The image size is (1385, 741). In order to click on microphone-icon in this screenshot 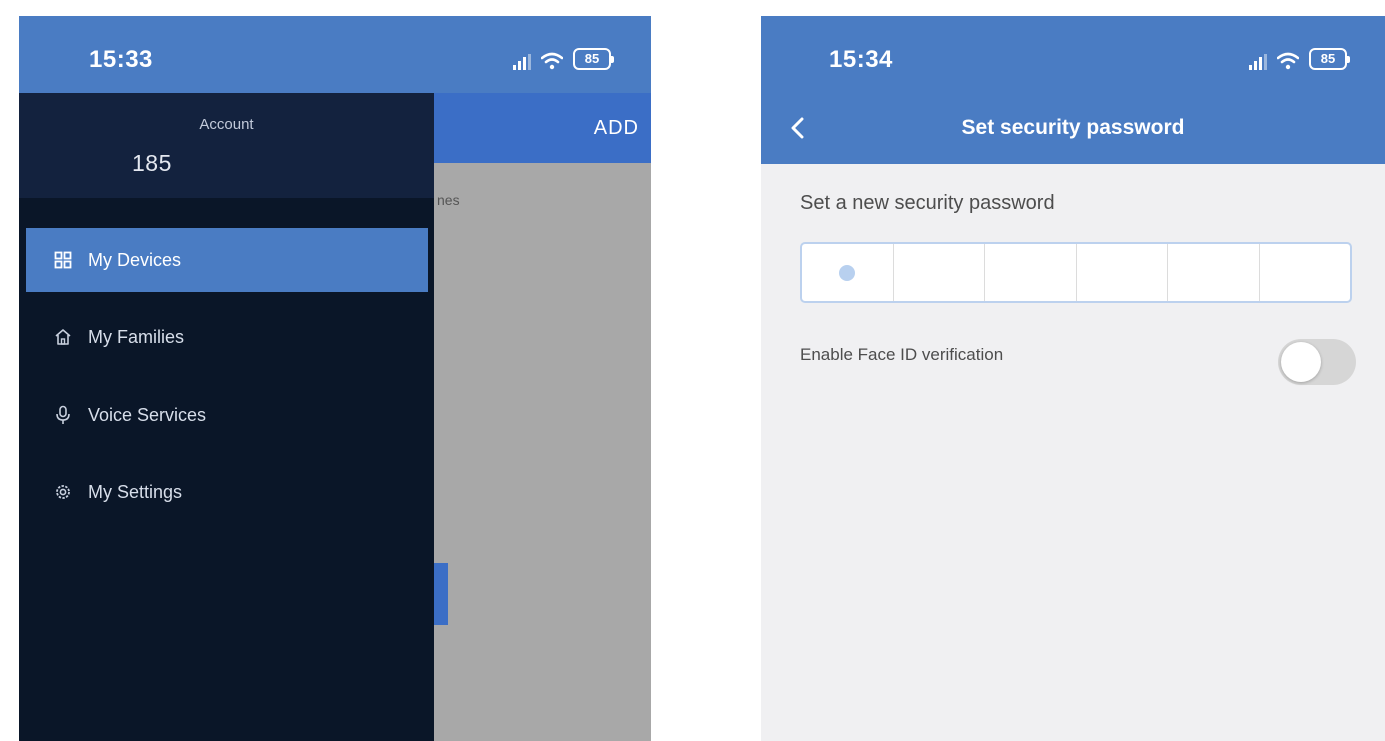, I will do `click(63, 415)`.